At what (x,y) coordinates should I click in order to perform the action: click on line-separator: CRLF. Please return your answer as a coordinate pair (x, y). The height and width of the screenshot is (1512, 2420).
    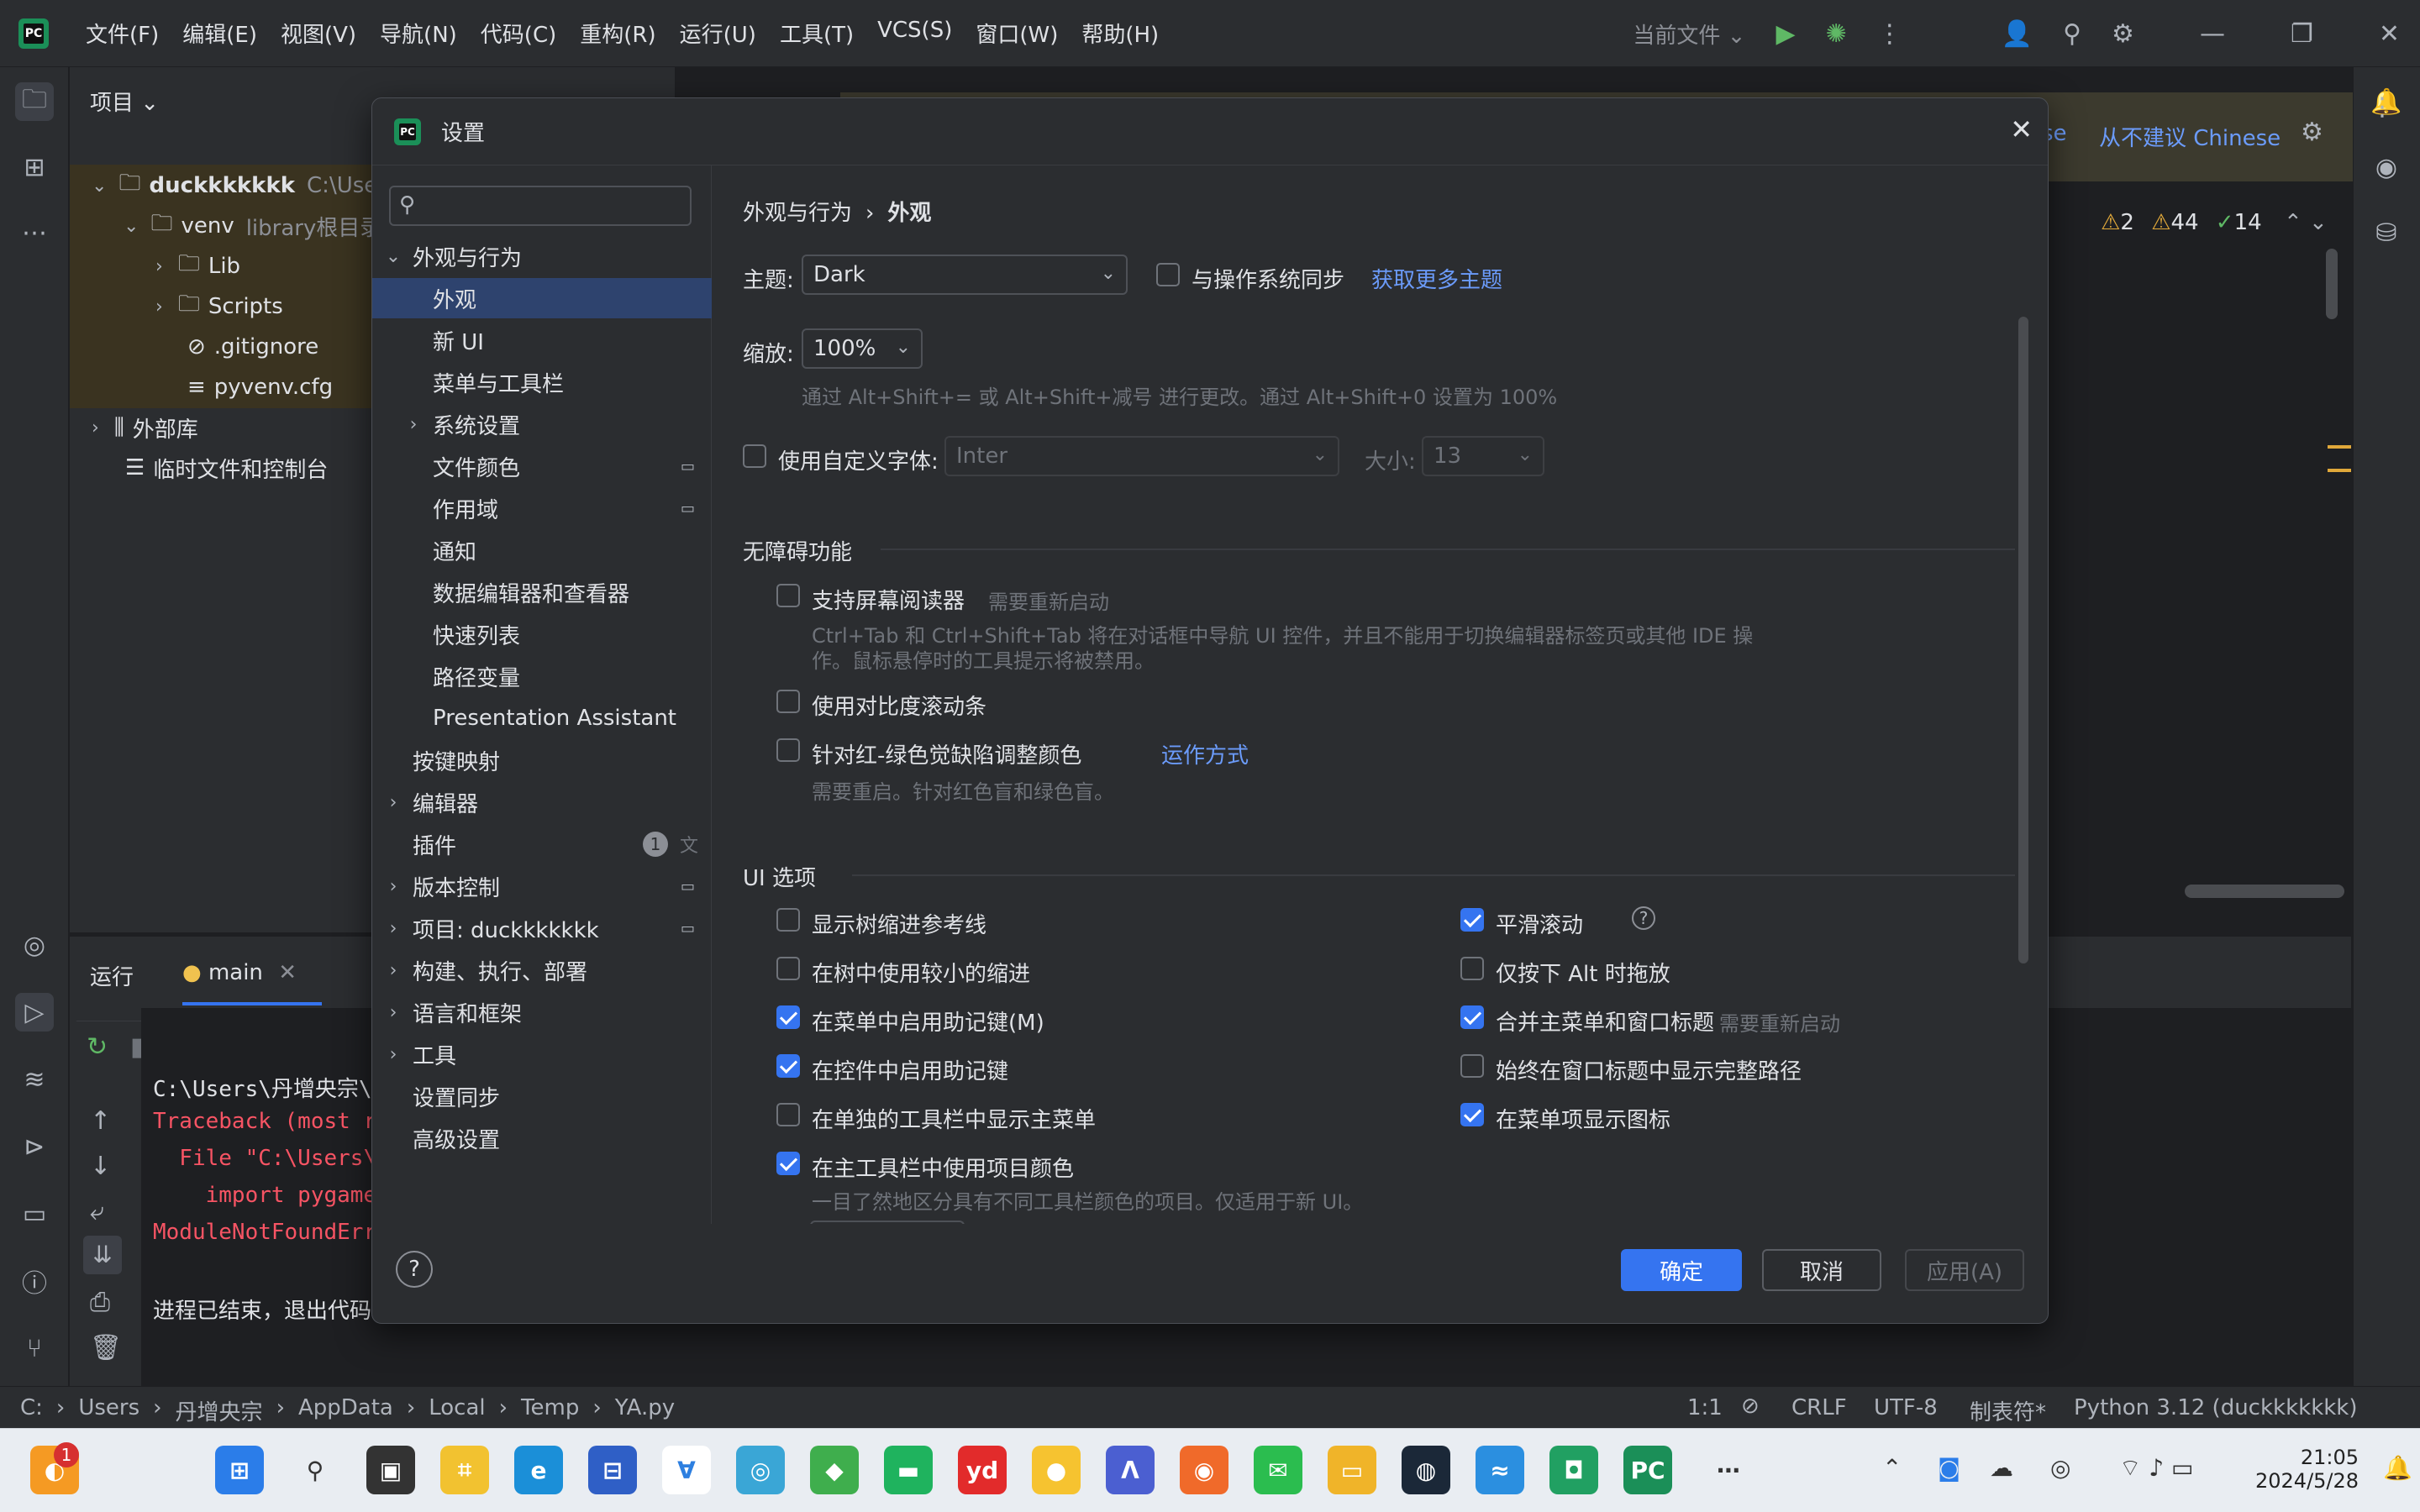
    Looking at the image, I should click on (1819, 1407).